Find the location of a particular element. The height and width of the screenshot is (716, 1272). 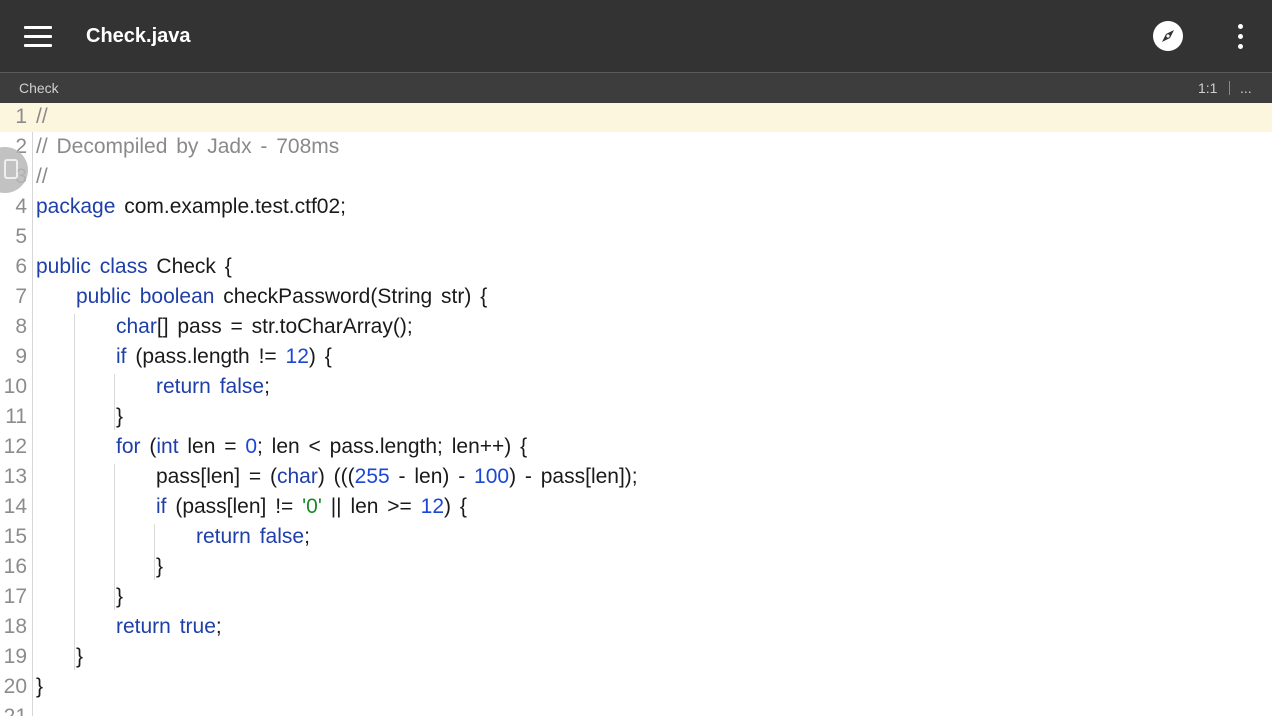

code-line: 15 return false; is located at coordinates (636, 537).